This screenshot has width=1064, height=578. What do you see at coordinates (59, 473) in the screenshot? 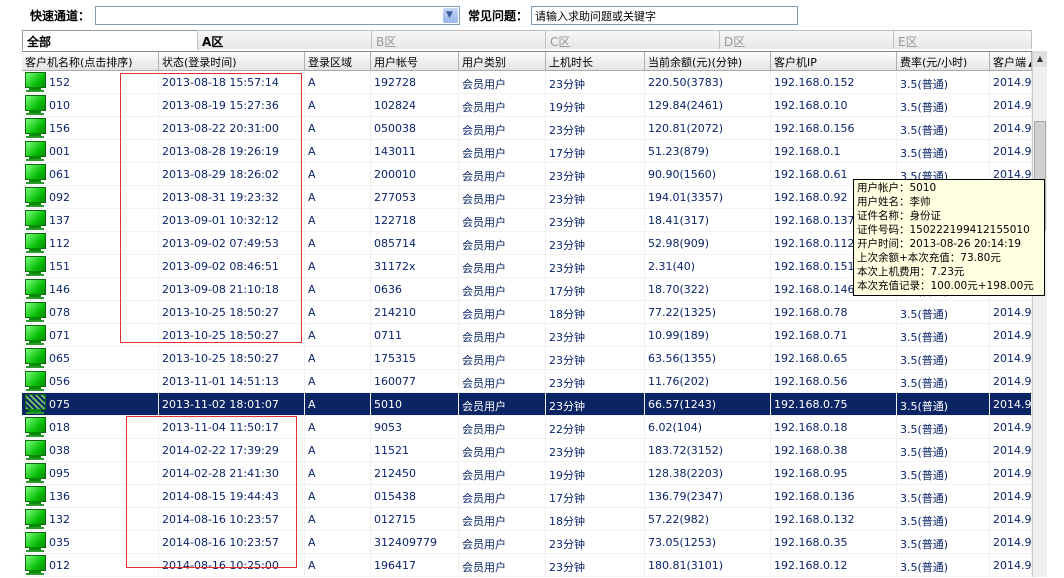
I see `machine-name-text: 095` at bounding box center [59, 473].